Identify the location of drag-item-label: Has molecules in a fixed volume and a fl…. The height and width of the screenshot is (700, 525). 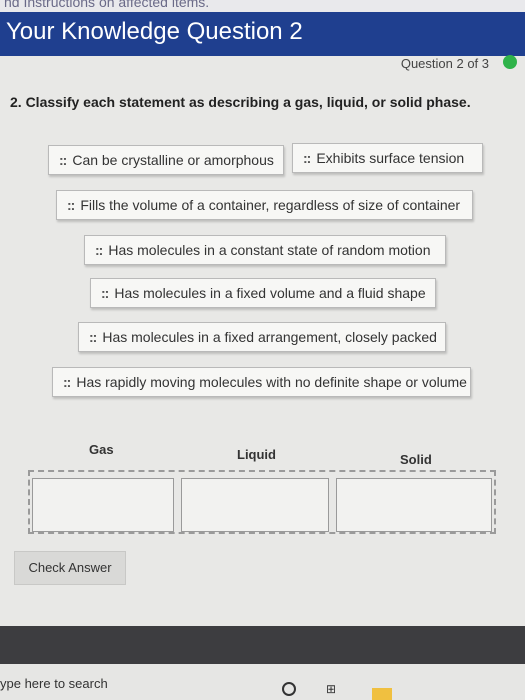
(270, 293).